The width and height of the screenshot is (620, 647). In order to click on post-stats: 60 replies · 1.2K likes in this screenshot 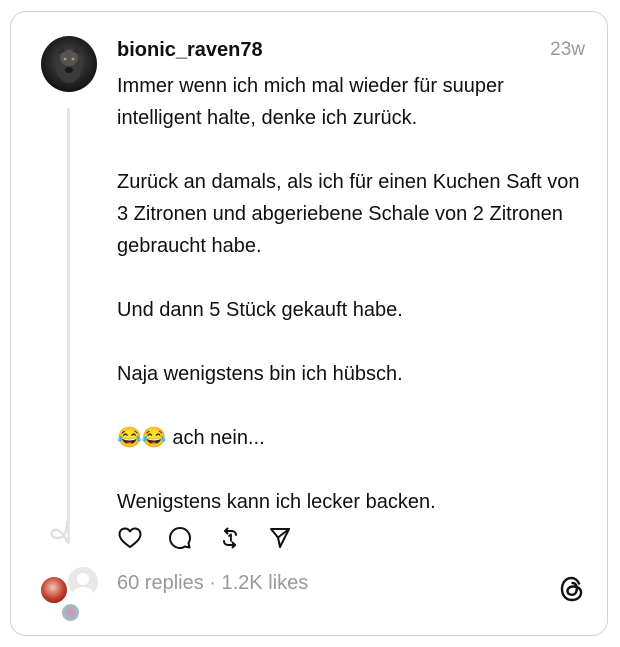, I will do `click(212, 583)`.